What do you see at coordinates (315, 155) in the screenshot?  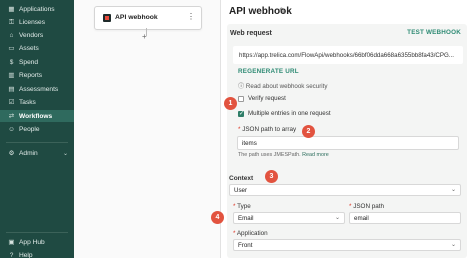 I see `read-more-link: Read more` at bounding box center [315, 155].